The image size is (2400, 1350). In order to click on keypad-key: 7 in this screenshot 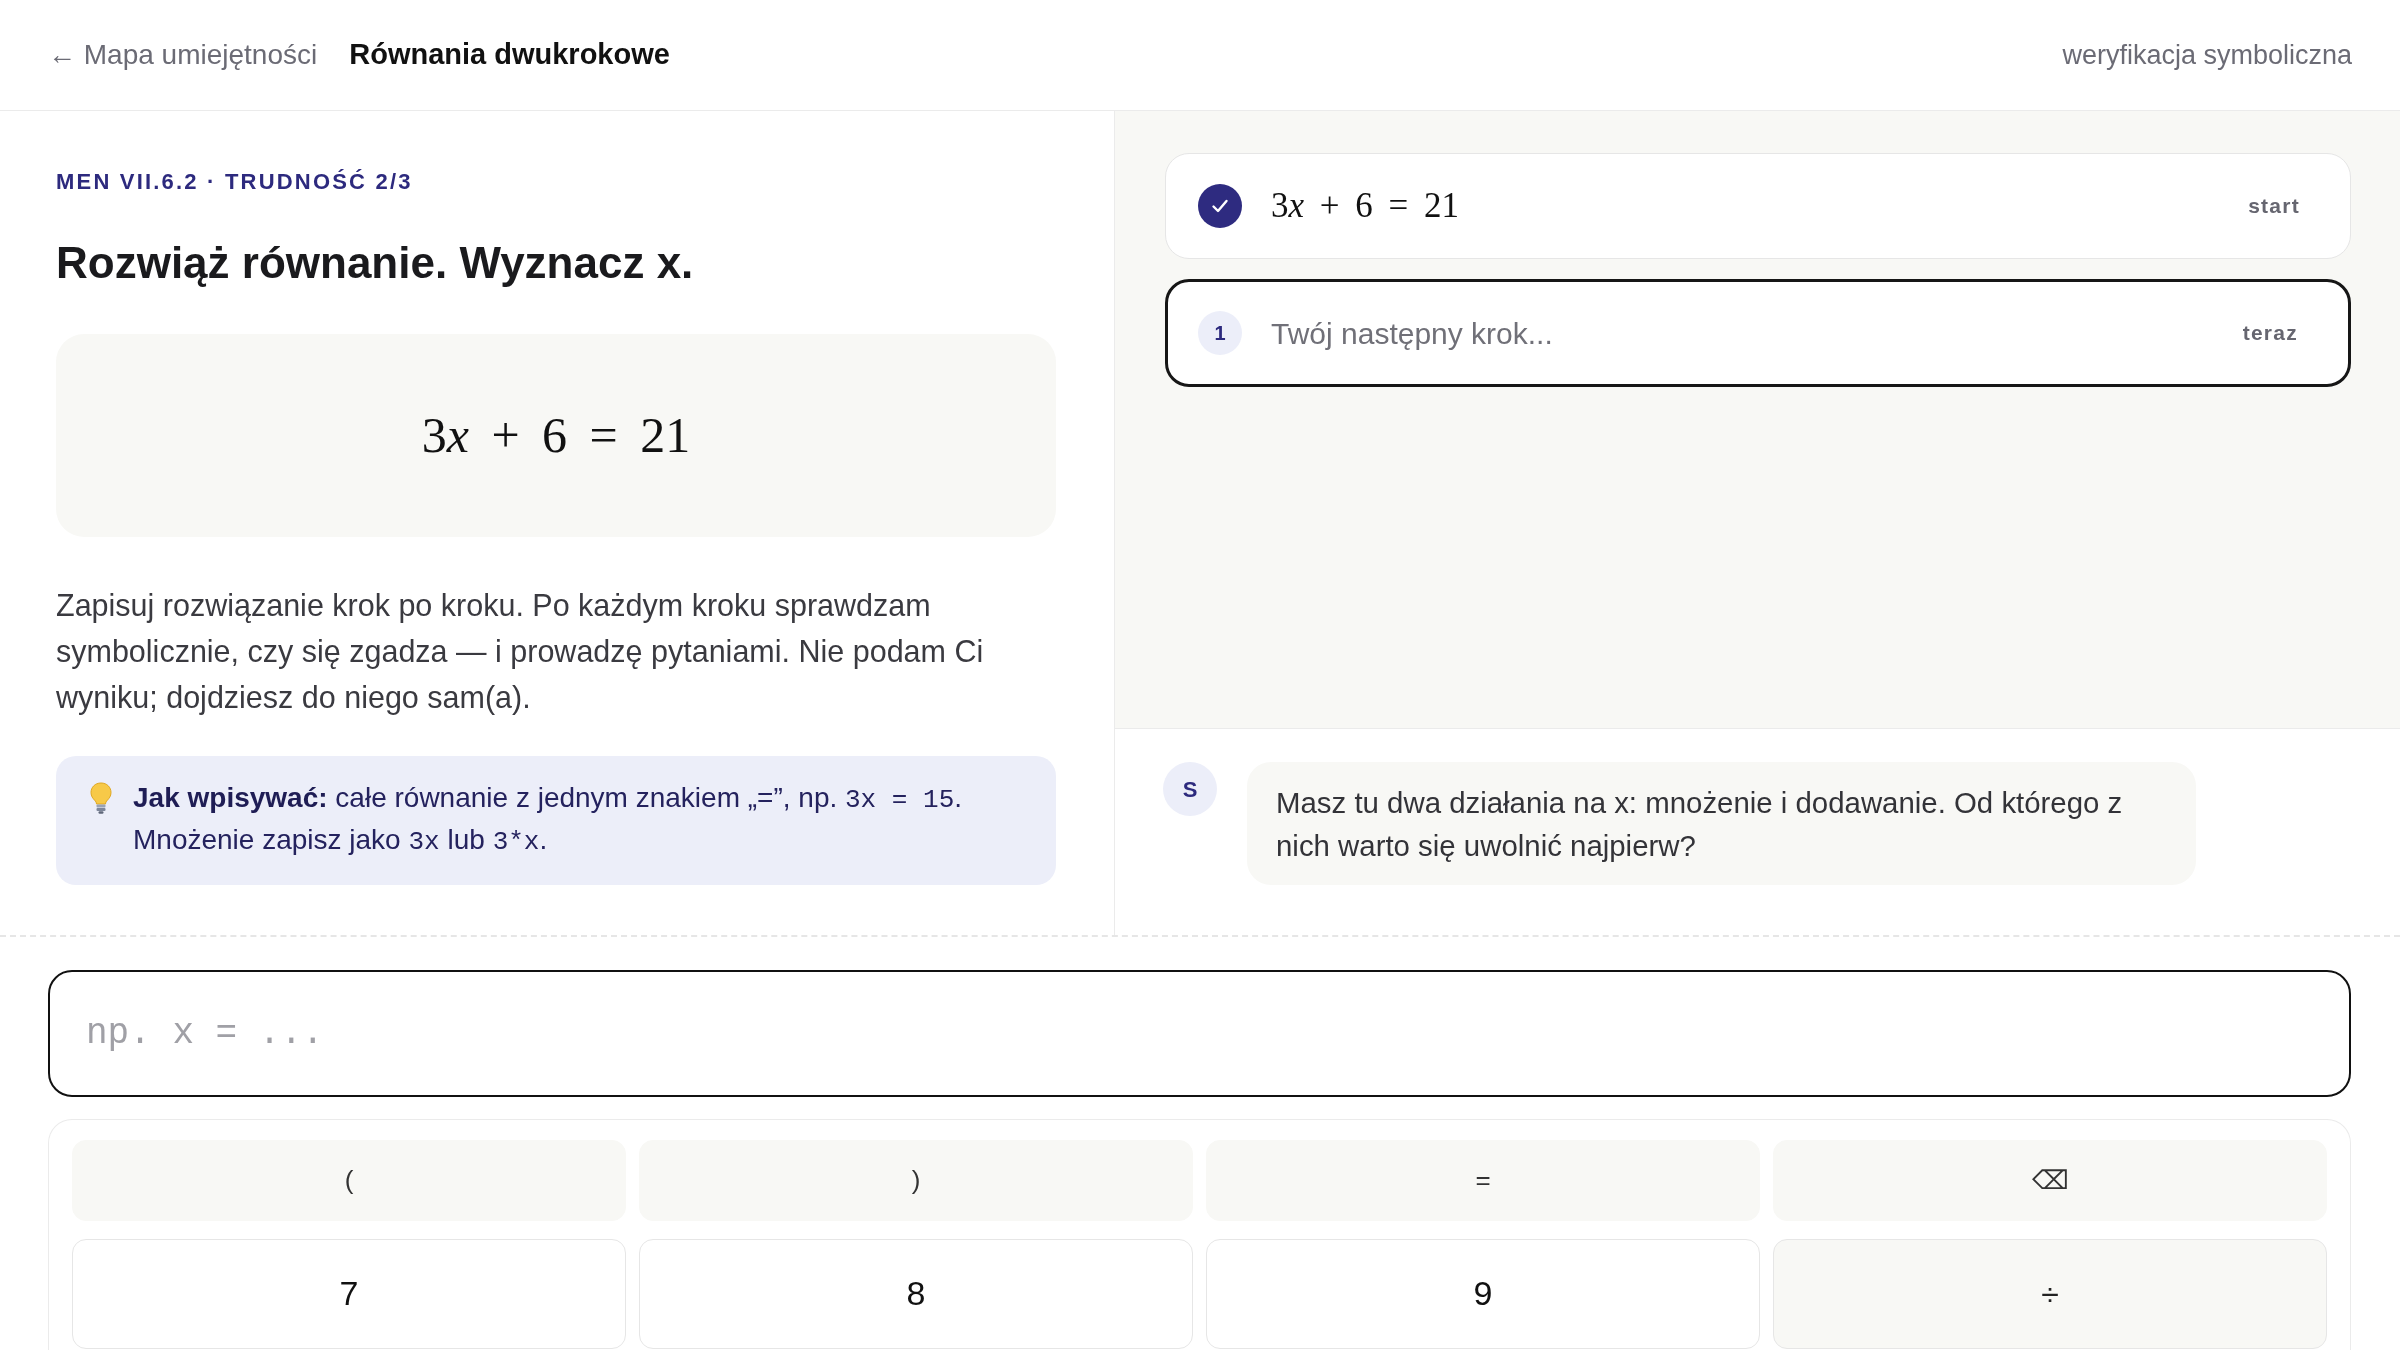, I will do `click(349, 1293)`.